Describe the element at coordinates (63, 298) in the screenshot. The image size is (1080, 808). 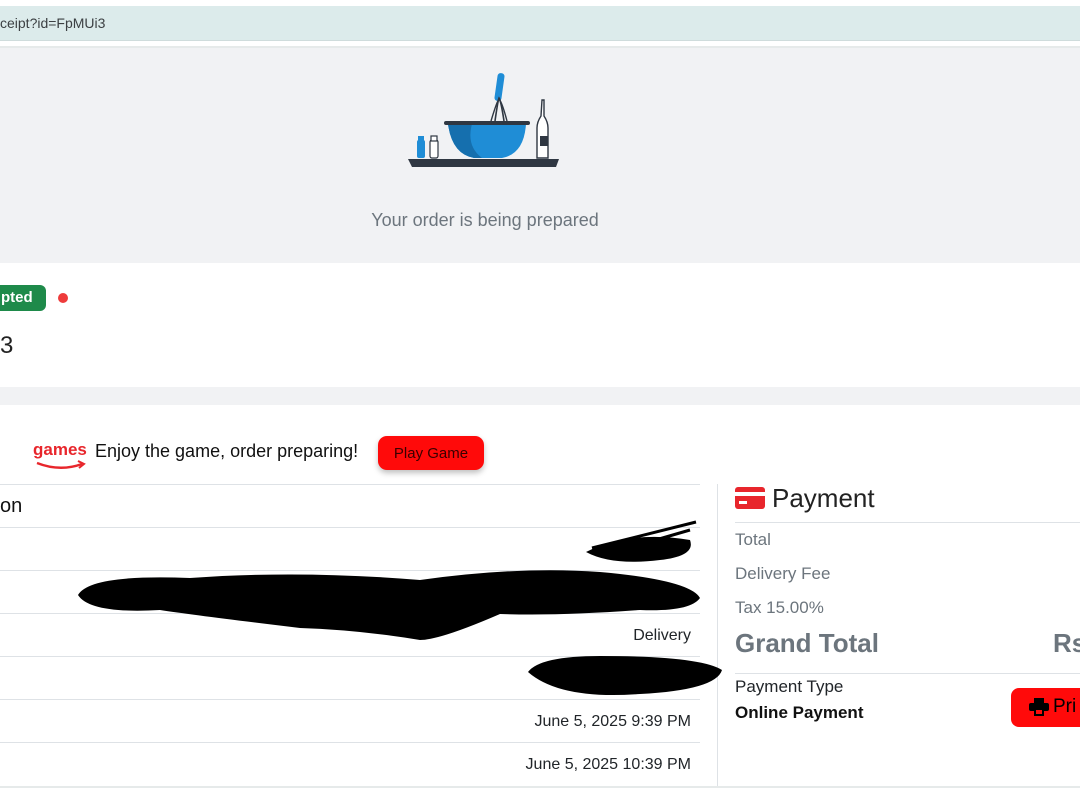
I see `live-indicator-dot` at that location.